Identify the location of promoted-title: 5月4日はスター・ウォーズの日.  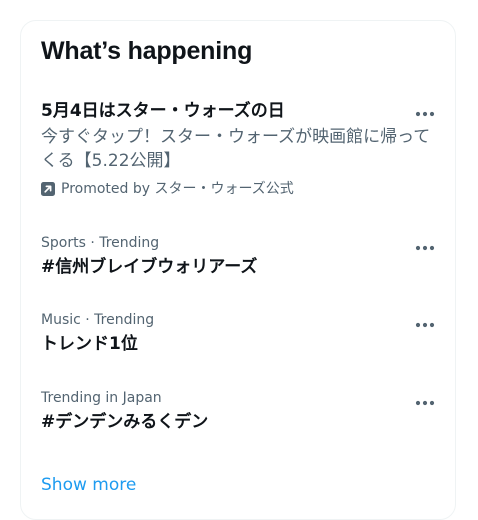
(163, 111).